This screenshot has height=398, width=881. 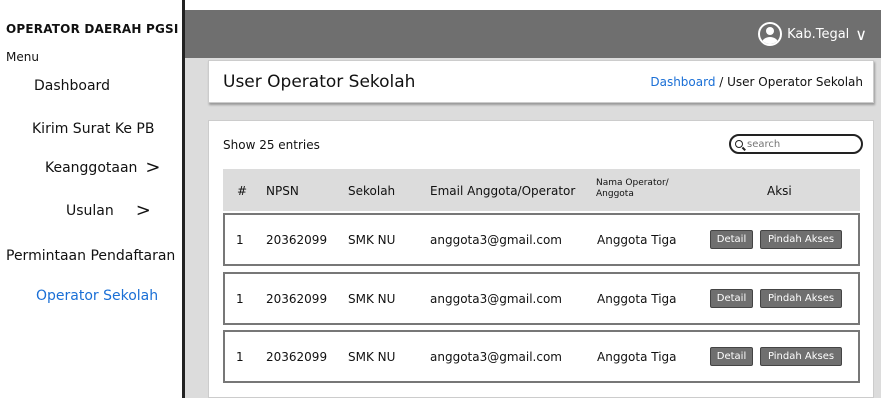 What do you see at coordinates (242, 191) in the screenshot?
I see `column-header-no: #` at bounding box center [242, 191].